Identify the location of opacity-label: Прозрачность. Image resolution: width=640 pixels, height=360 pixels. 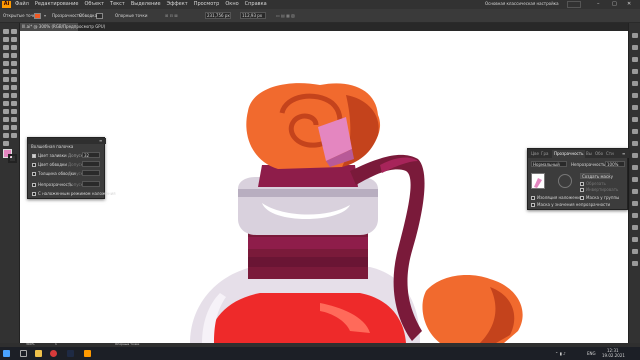
(66, 16).